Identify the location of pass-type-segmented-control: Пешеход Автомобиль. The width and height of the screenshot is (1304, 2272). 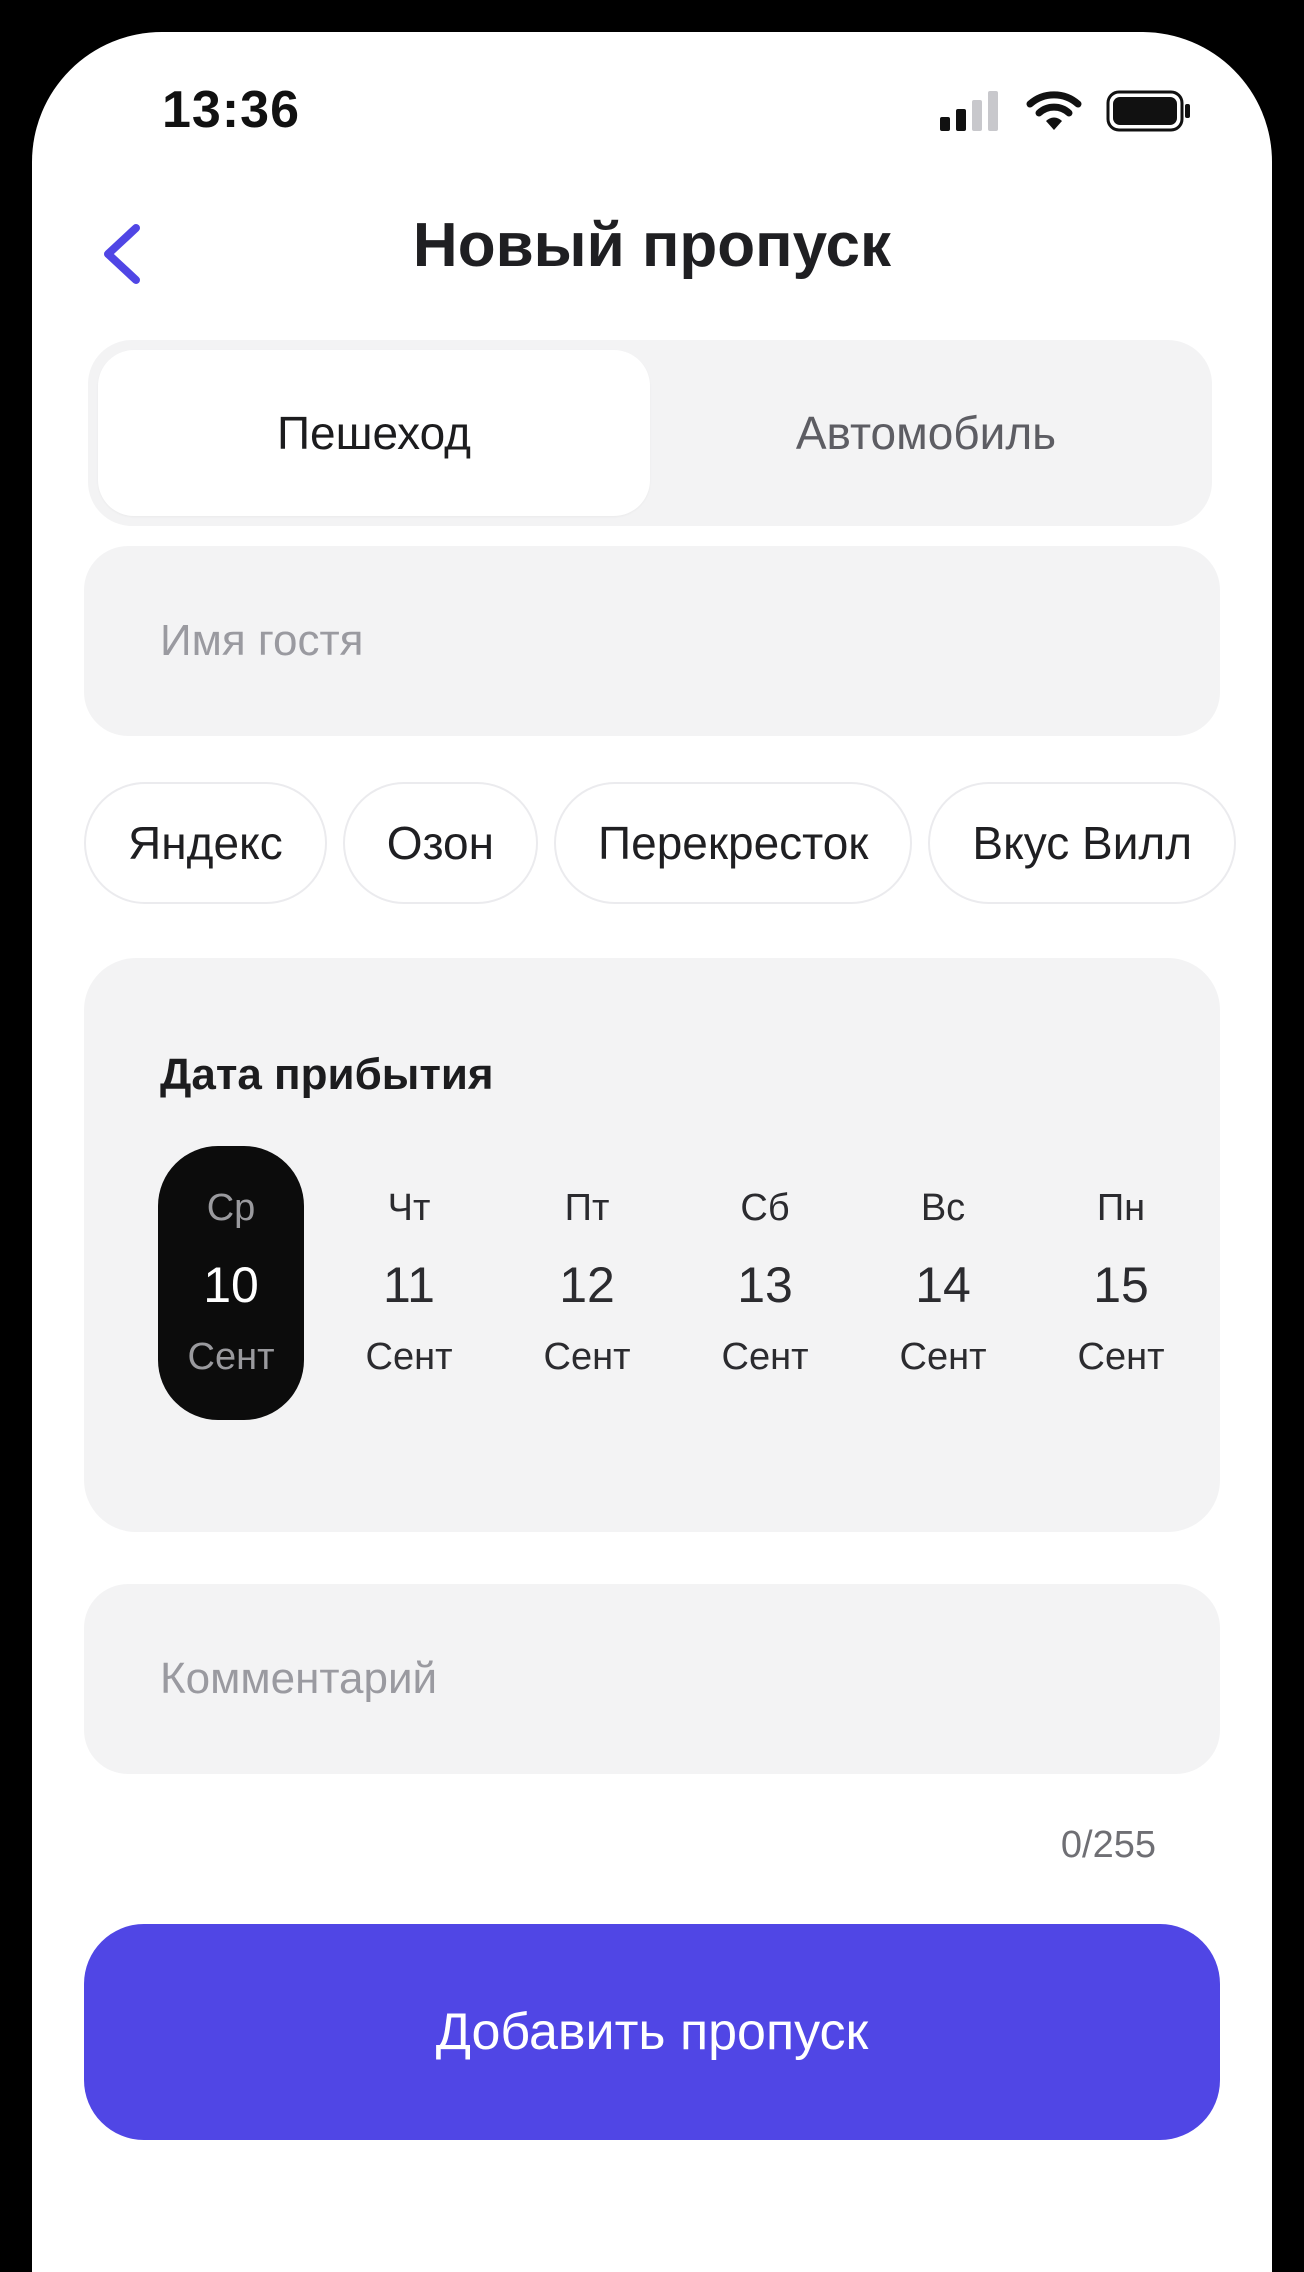
(650, 433).